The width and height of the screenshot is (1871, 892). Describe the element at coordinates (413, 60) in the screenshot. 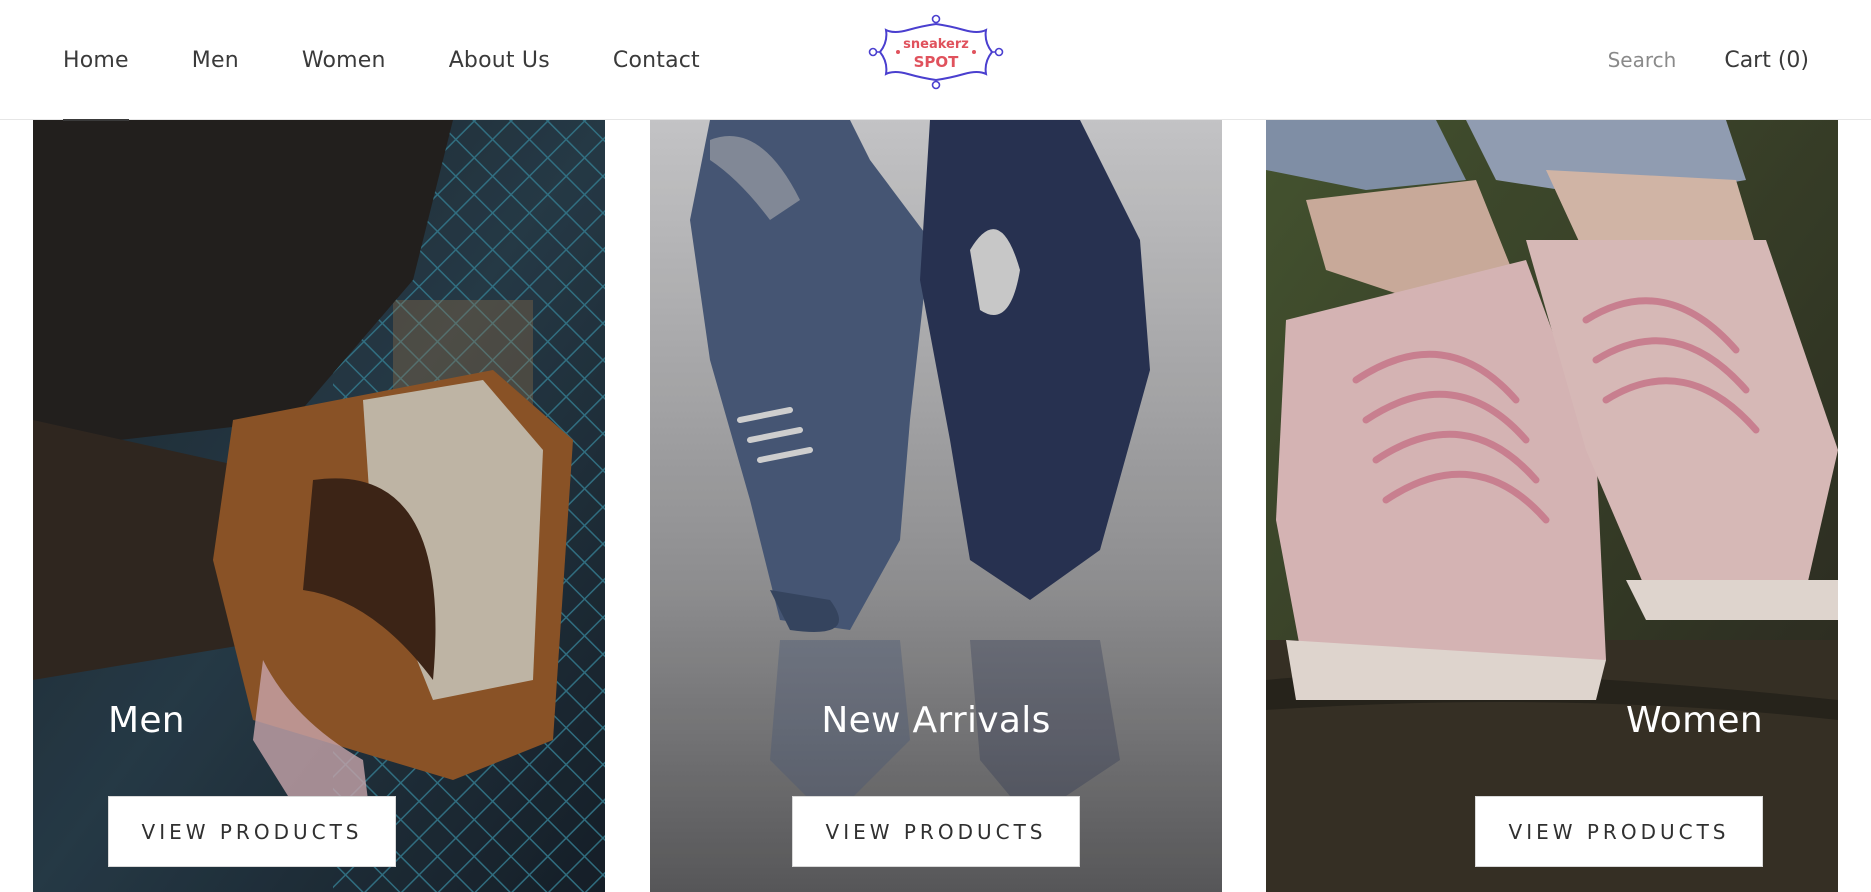

I see `main-nav: Home Men Women About Us Contact` at that location.